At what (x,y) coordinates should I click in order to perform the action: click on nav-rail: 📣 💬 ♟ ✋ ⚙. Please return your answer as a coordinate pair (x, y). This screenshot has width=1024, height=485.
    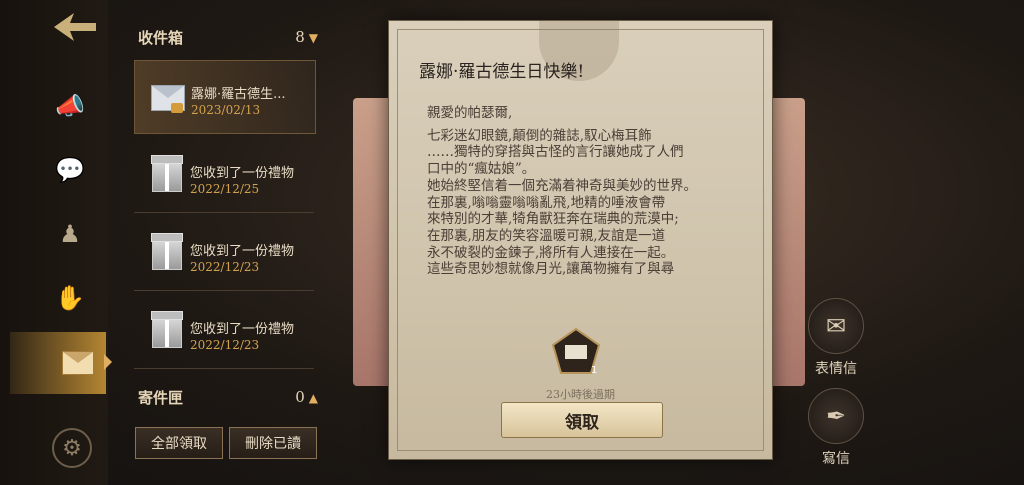
    Looking at the image, I should click on (56, 242).